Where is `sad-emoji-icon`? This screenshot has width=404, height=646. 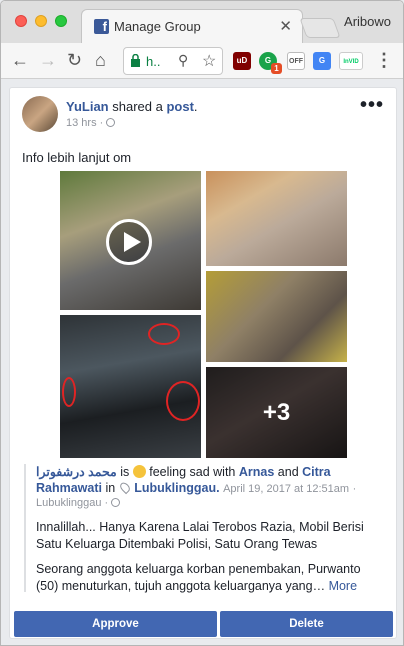 sad-emoji-icon is located at coordinates (139, 471).